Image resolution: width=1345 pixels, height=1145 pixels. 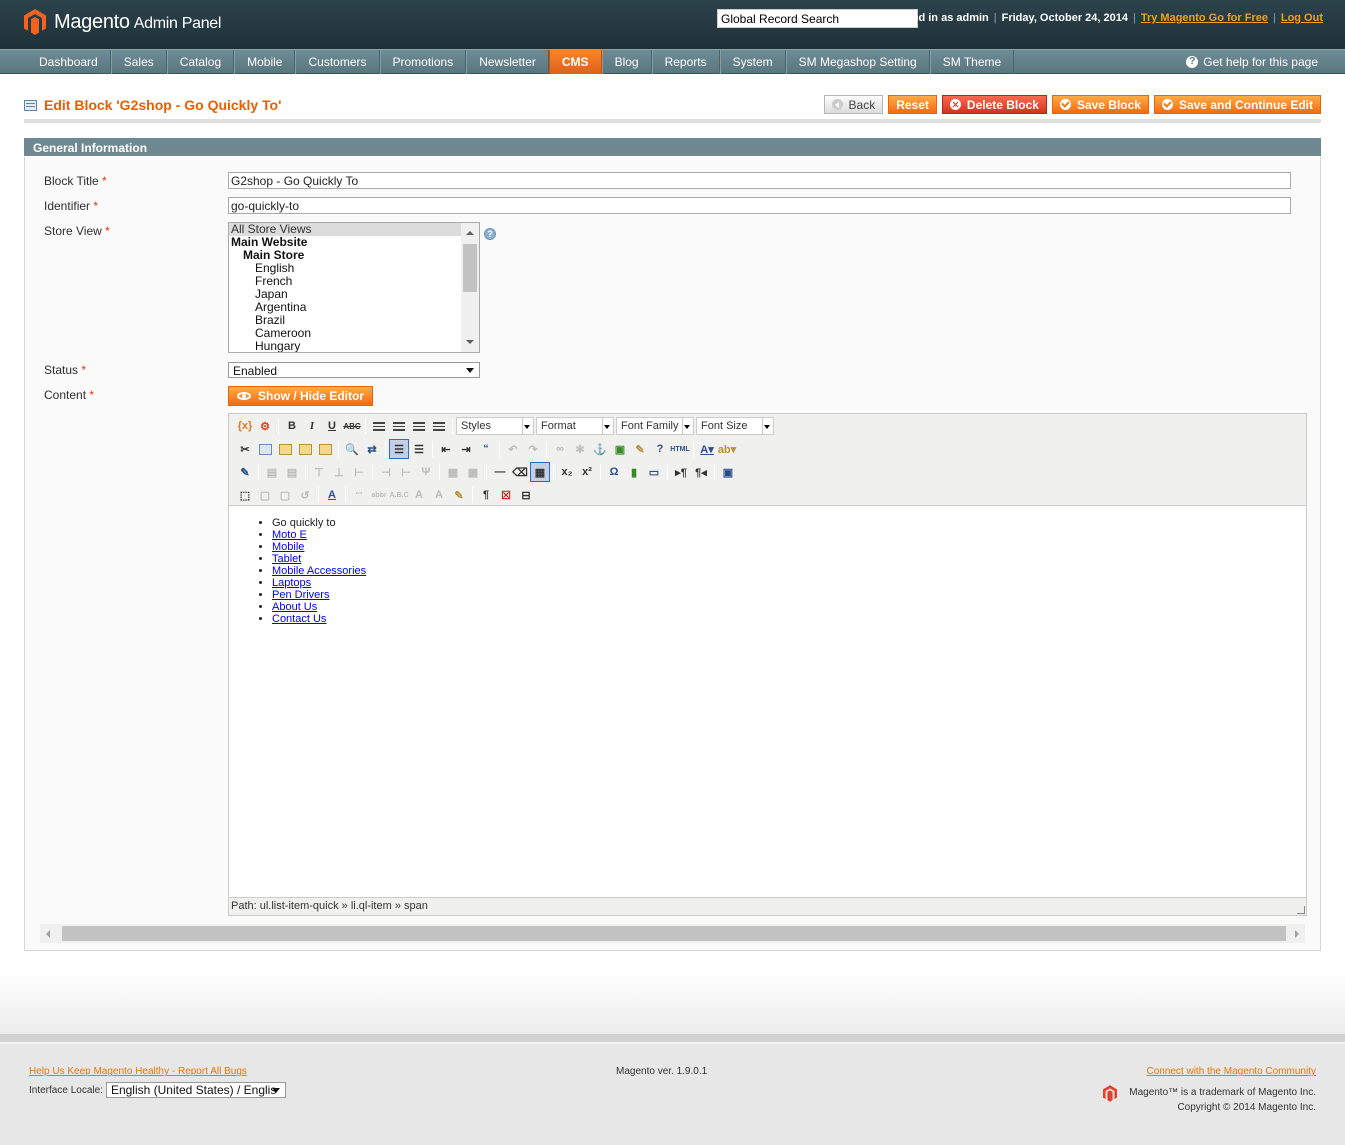 I want to click on ins-icon: A, so click(x=439, y=495).